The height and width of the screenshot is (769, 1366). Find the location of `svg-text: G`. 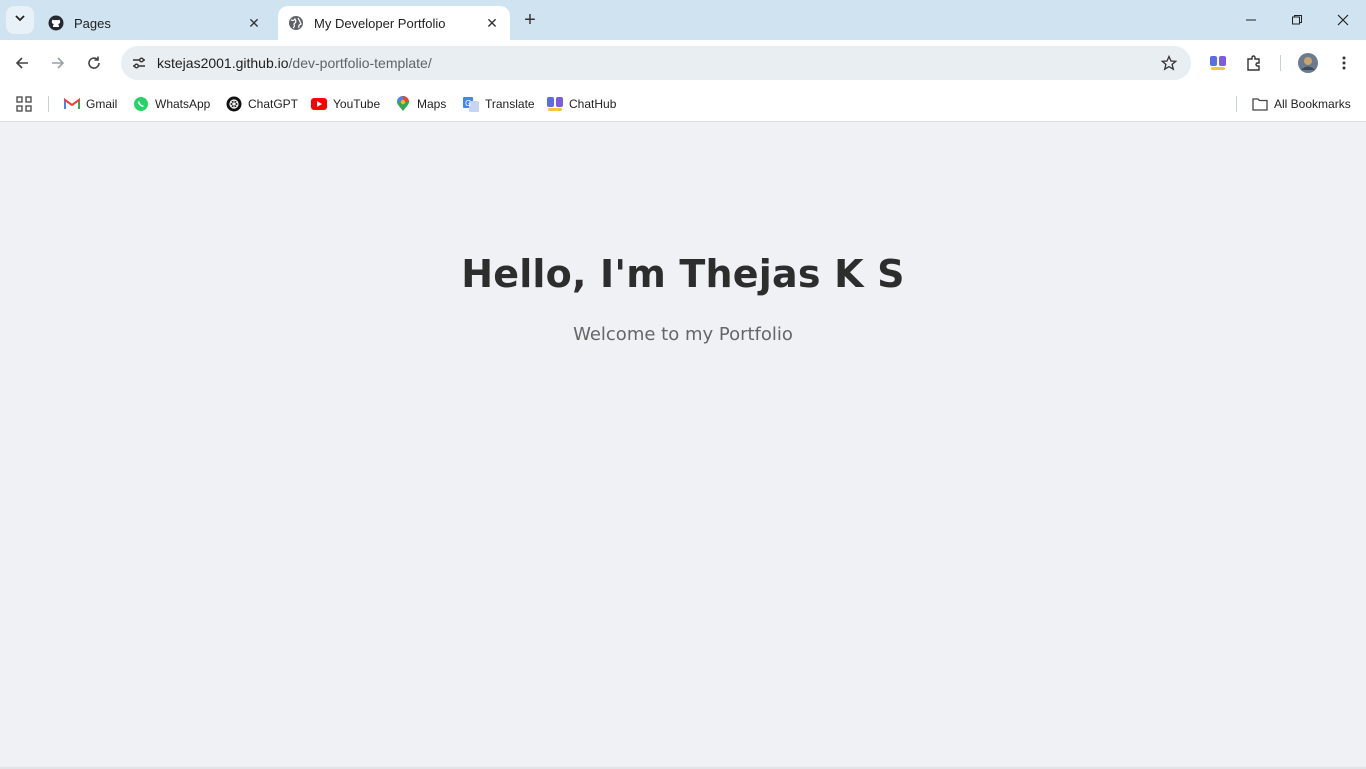

svg-text: G is located at coordinates (468, 103).